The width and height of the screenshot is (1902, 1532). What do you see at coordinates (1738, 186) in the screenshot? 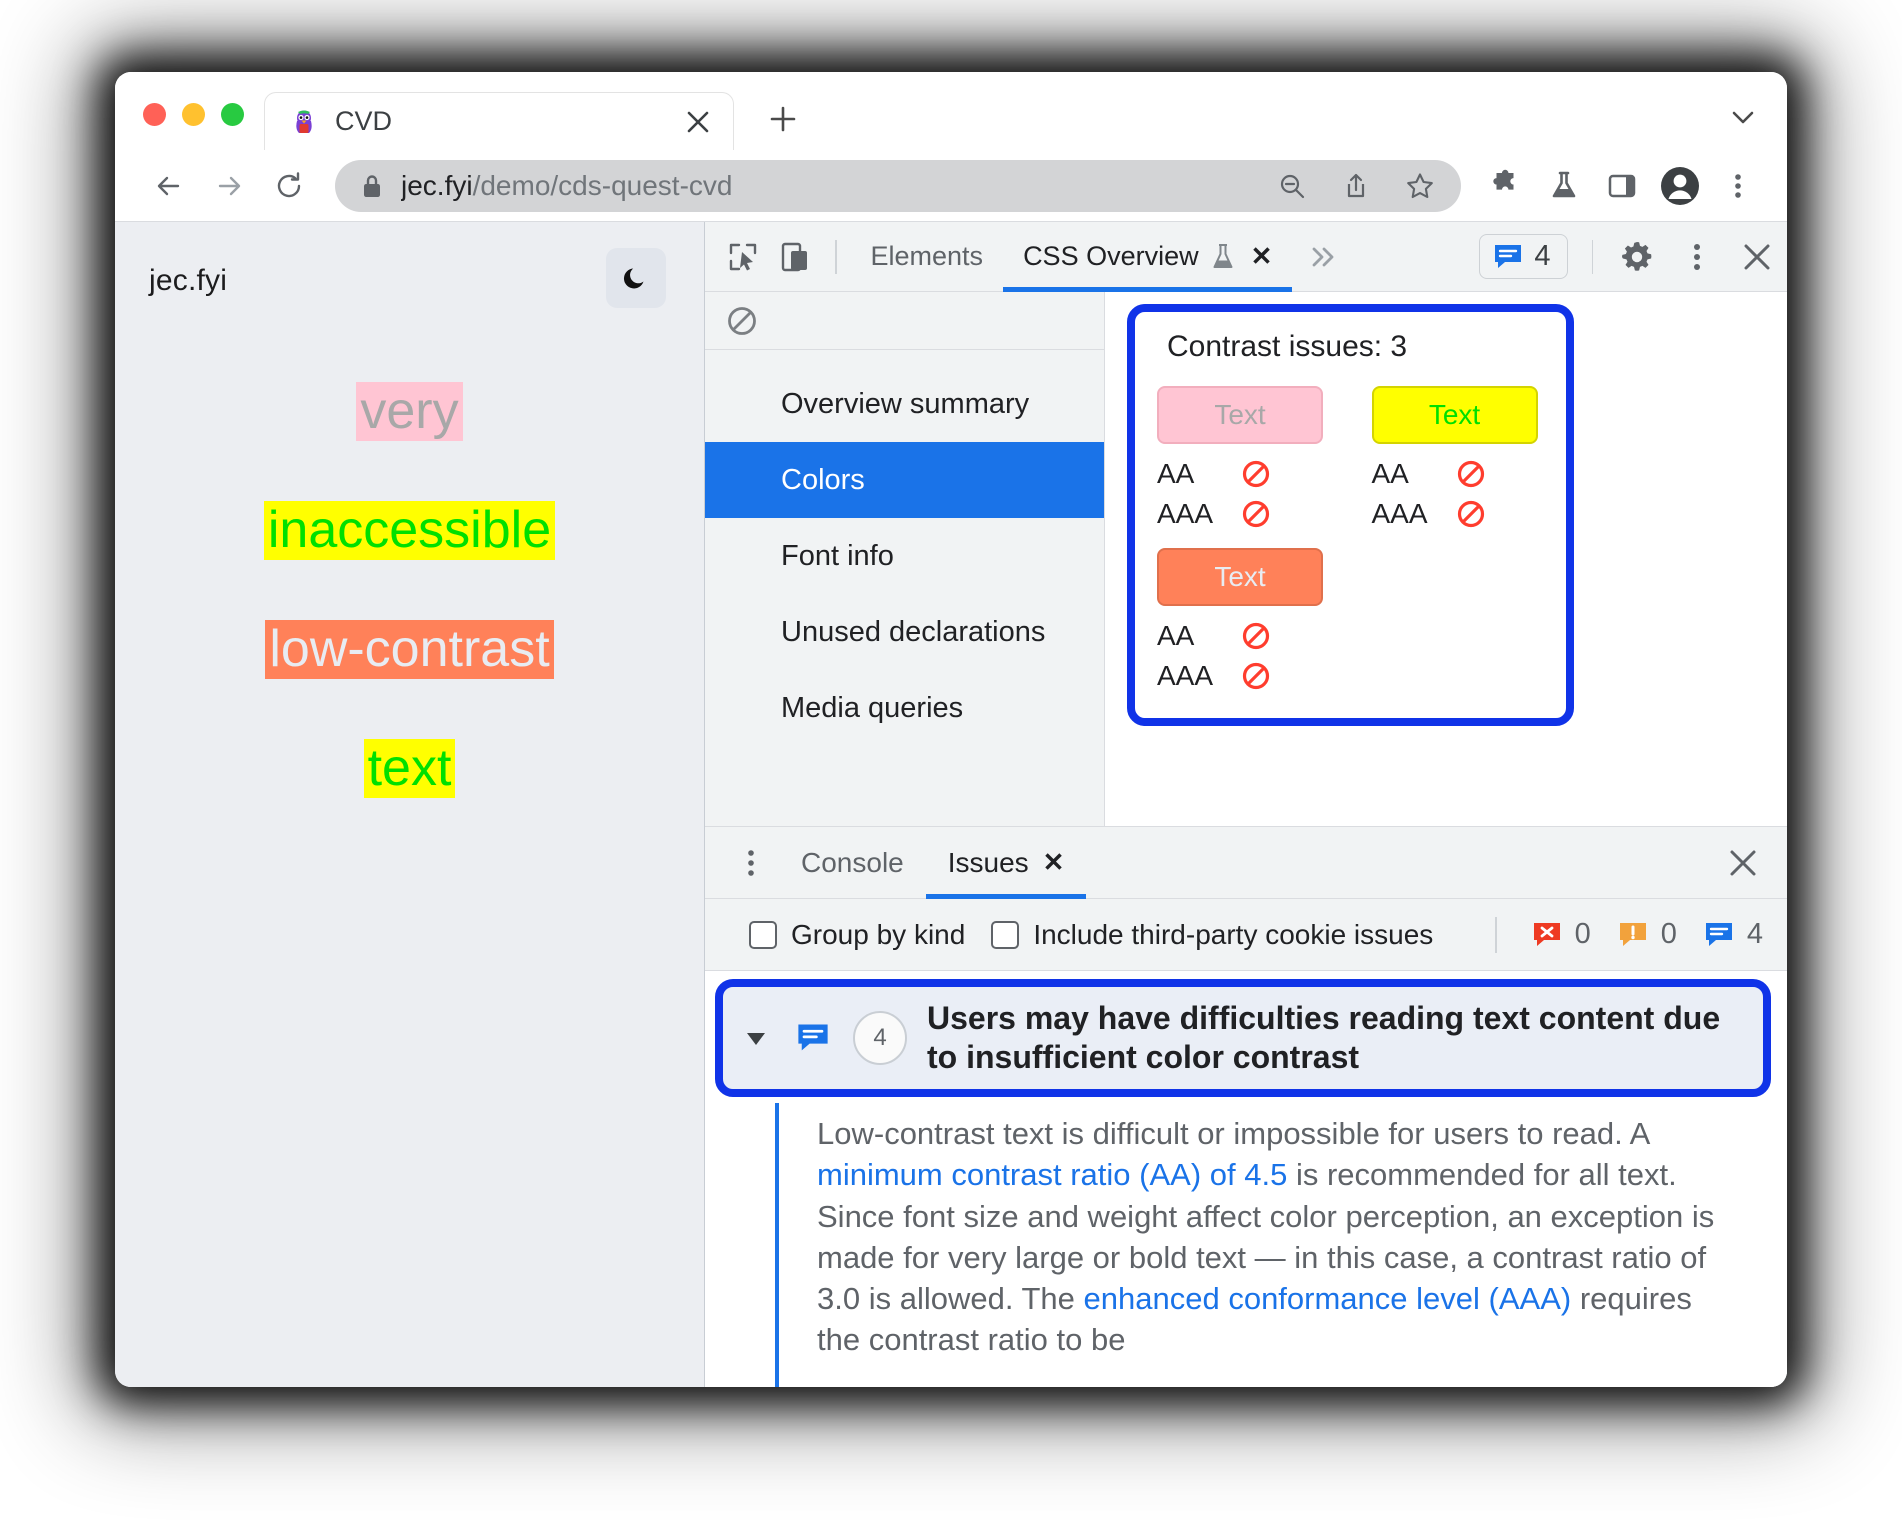
I see `chrome-menu-icon` at bounding box center [1738, 186].